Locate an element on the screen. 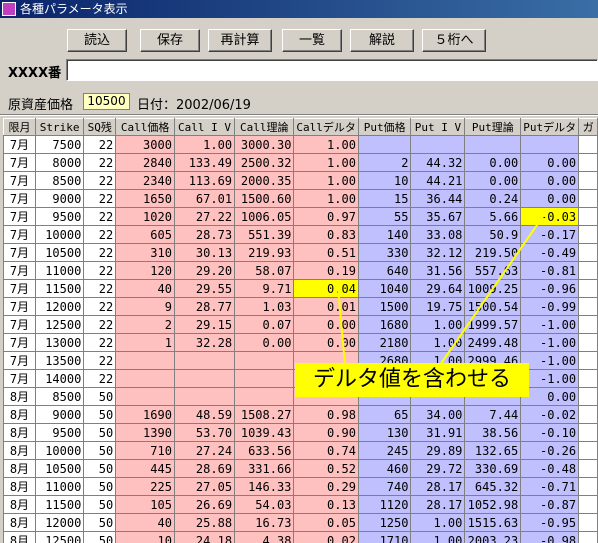  table-cell: 225 is located at coordinates (145, 486).